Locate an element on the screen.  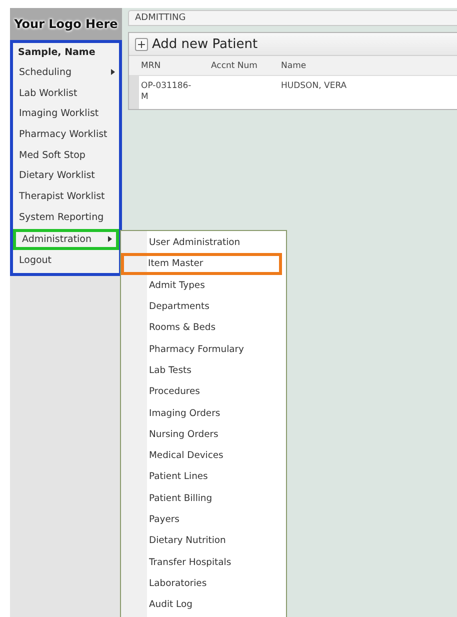
submenu-item: Medical Devices is located at coordinates (203, 455).